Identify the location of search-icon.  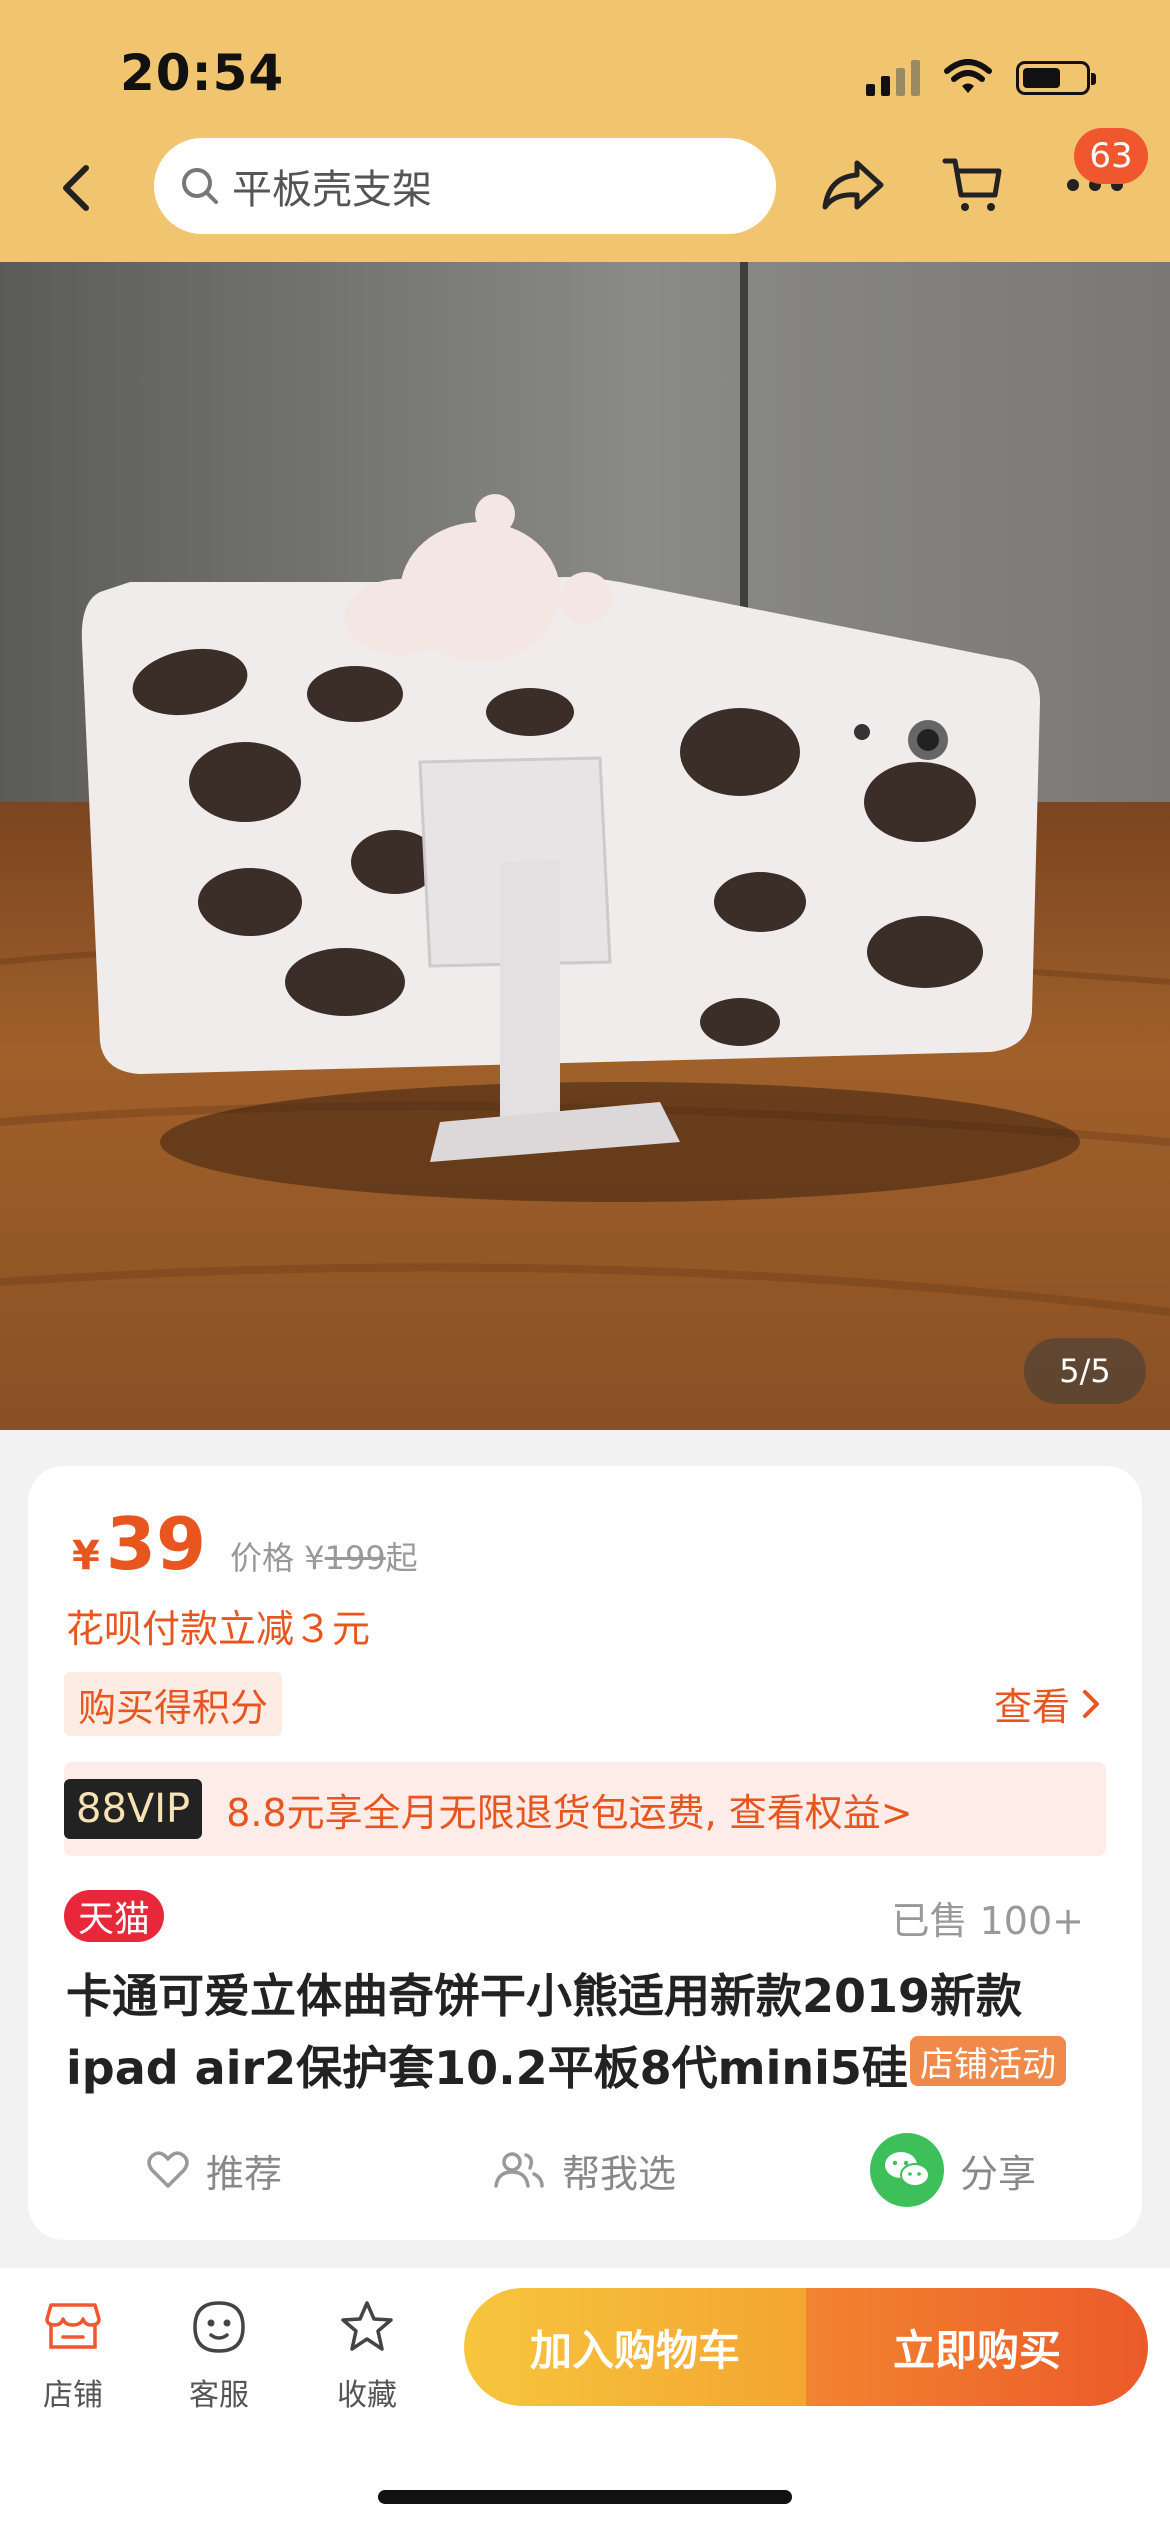
(200, 186).